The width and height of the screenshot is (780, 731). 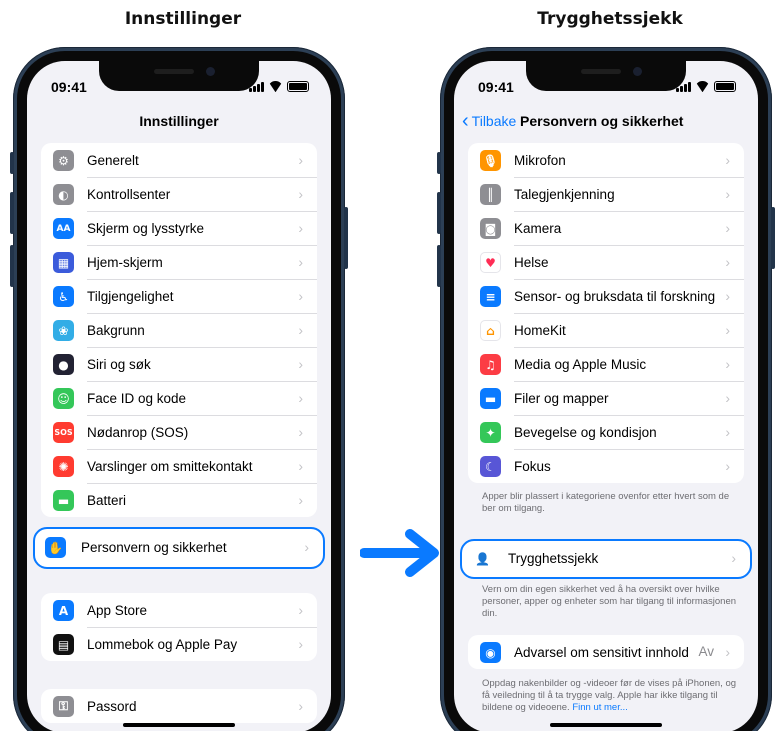 What do you see at coordinates (63, 228) in the screenshot?
I see `text-size-icon: AA` at bounding box center [63, 228].